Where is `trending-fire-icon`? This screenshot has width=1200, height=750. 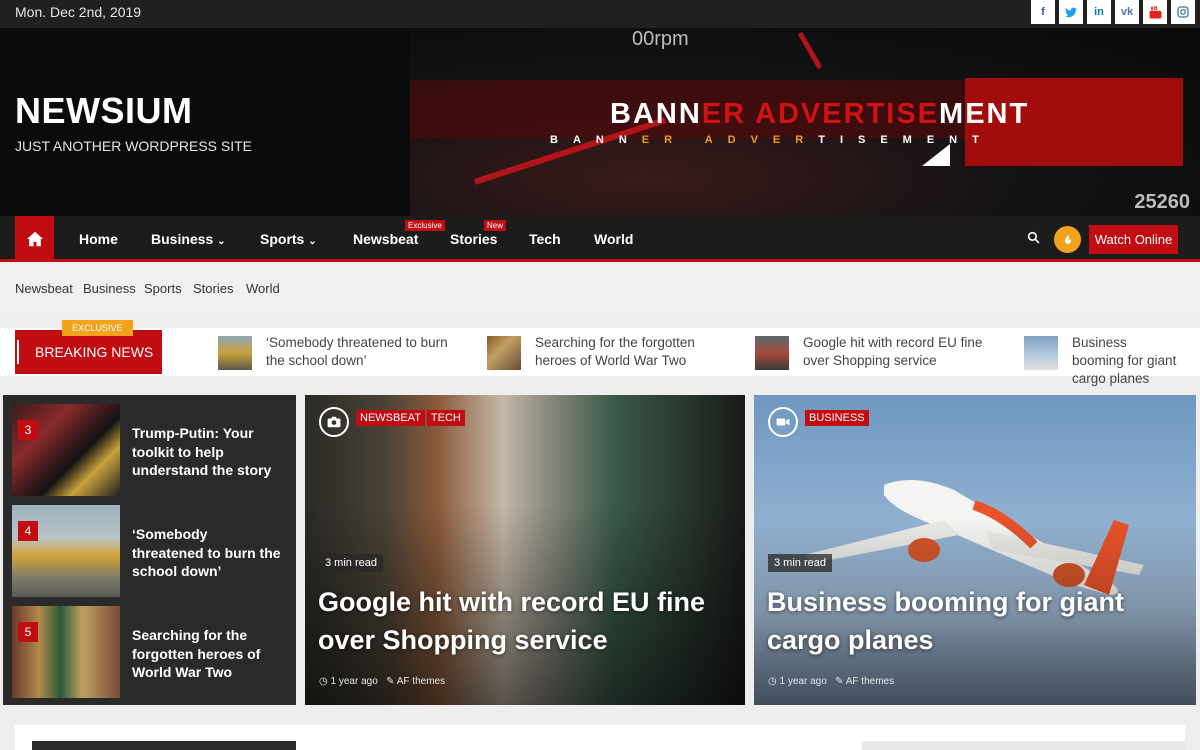
trending-fire-icon is located at coordinates (1067, 239).